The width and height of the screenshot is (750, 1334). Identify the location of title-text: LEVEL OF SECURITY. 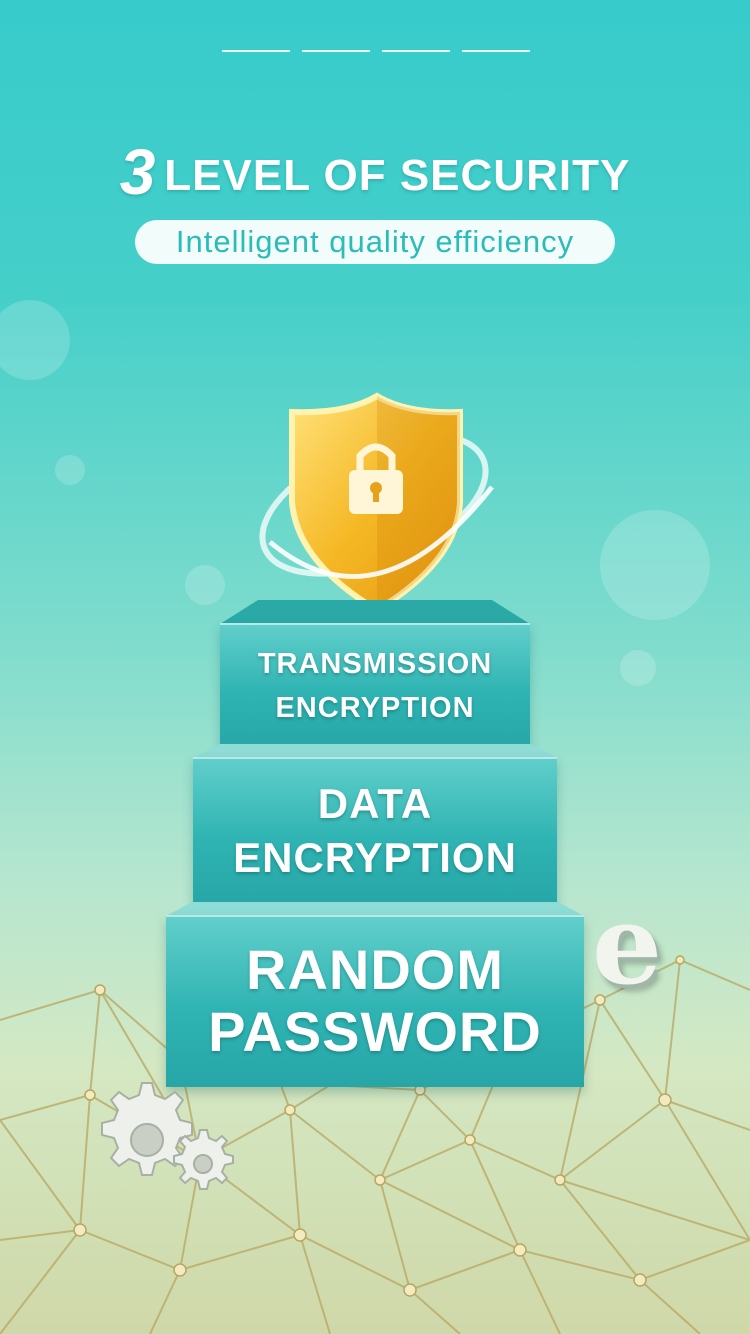
(397, 175).